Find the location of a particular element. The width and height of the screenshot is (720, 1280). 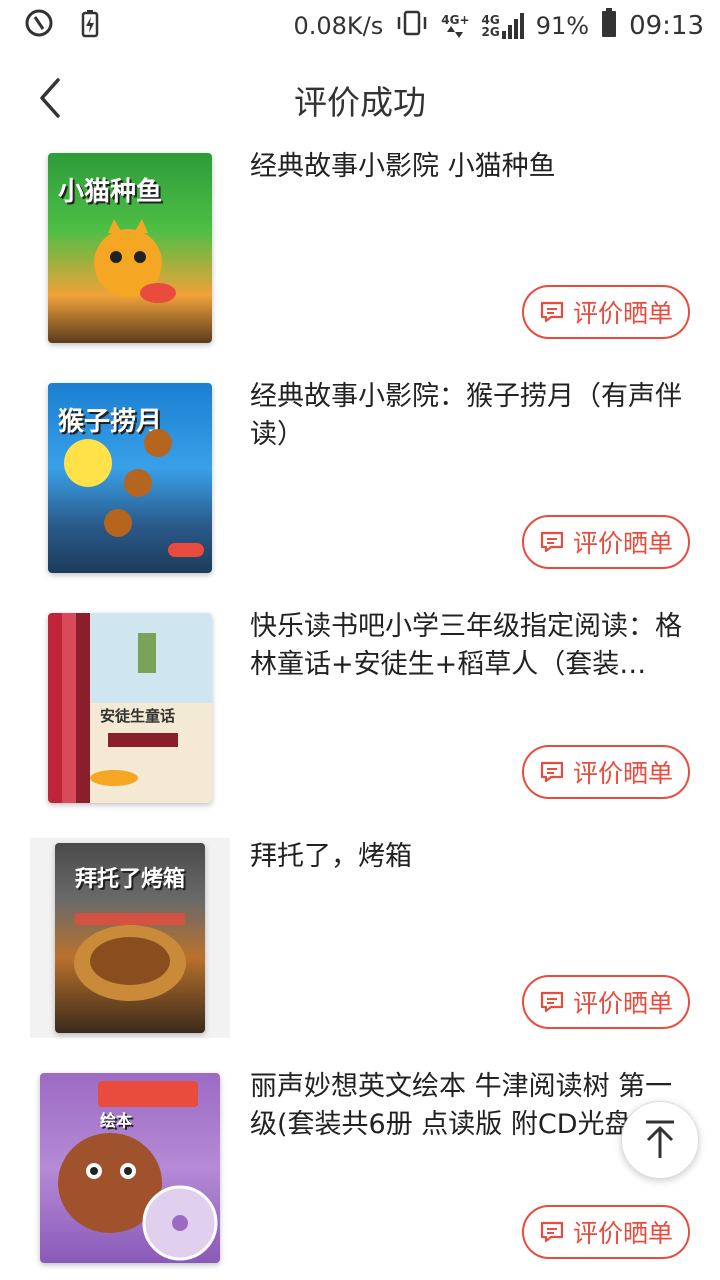

arrow-up-icon is located at coordinates (660, 1139).